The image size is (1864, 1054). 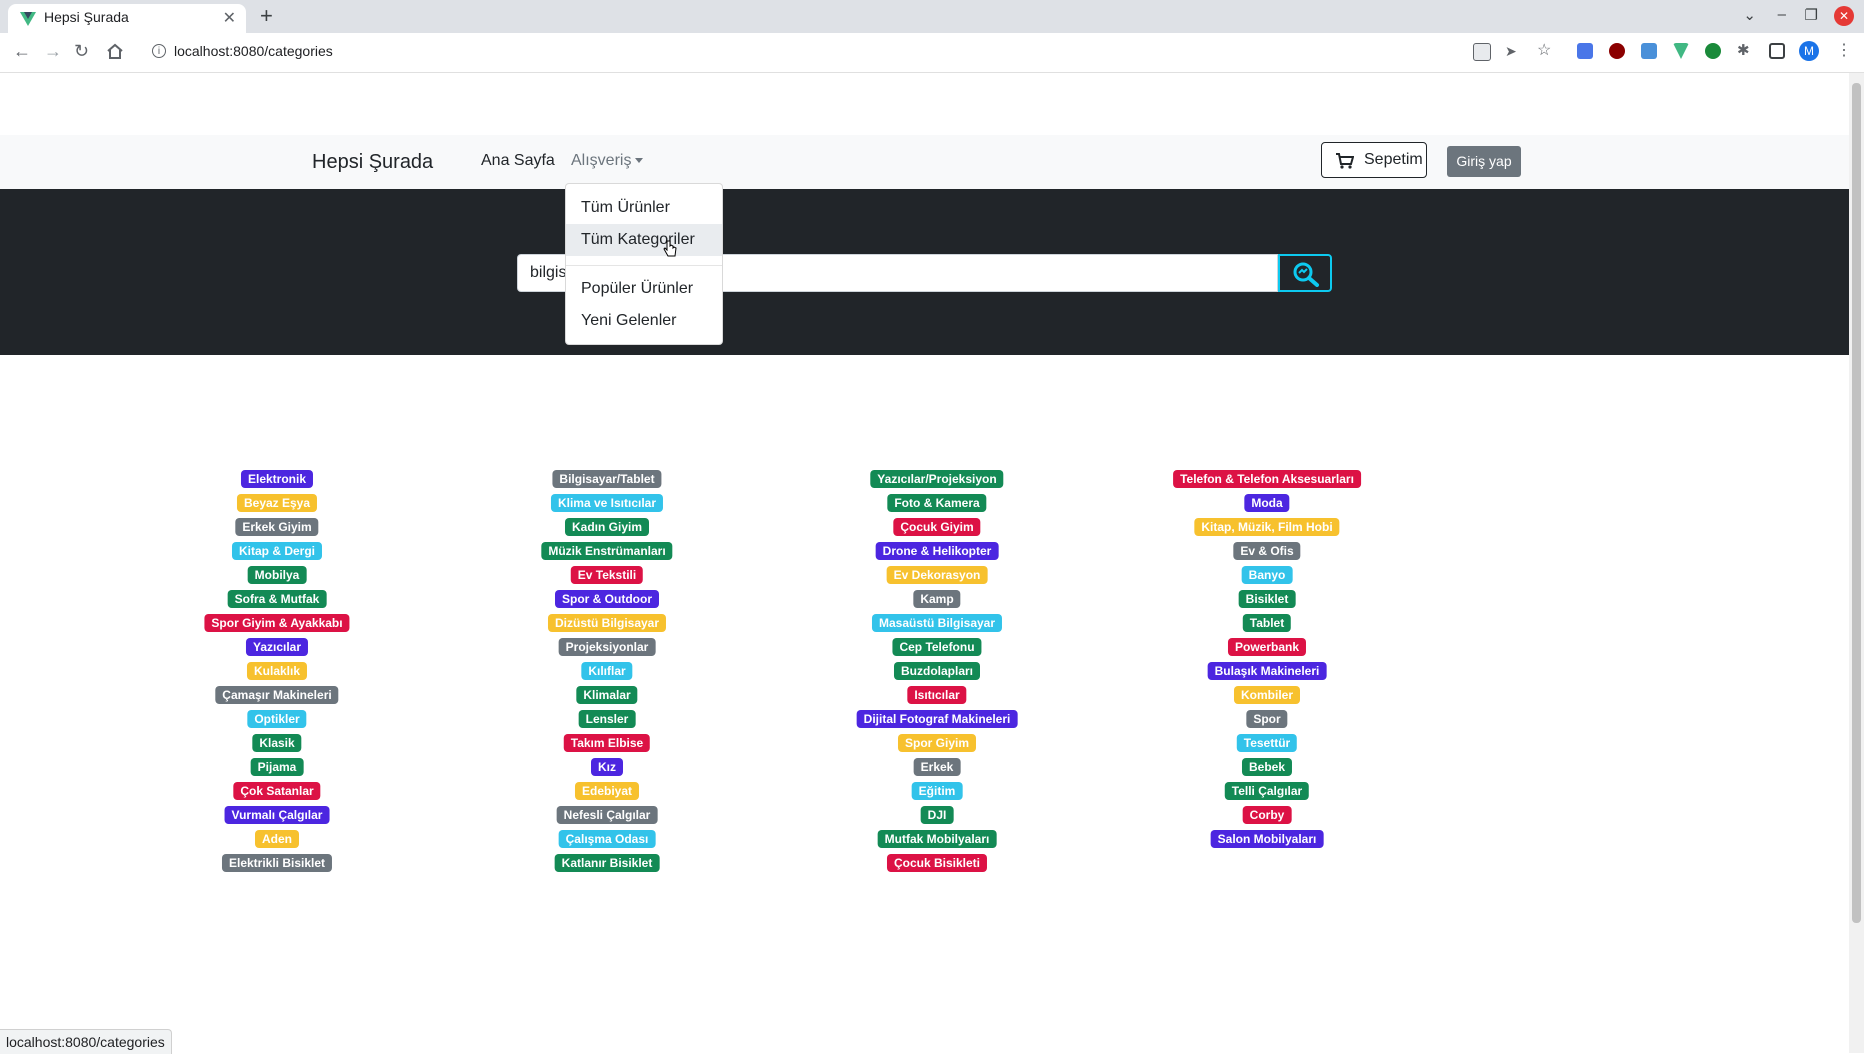 I want to click on extensions-puzzle-icon: ✱, so click(x=1745, y=51).